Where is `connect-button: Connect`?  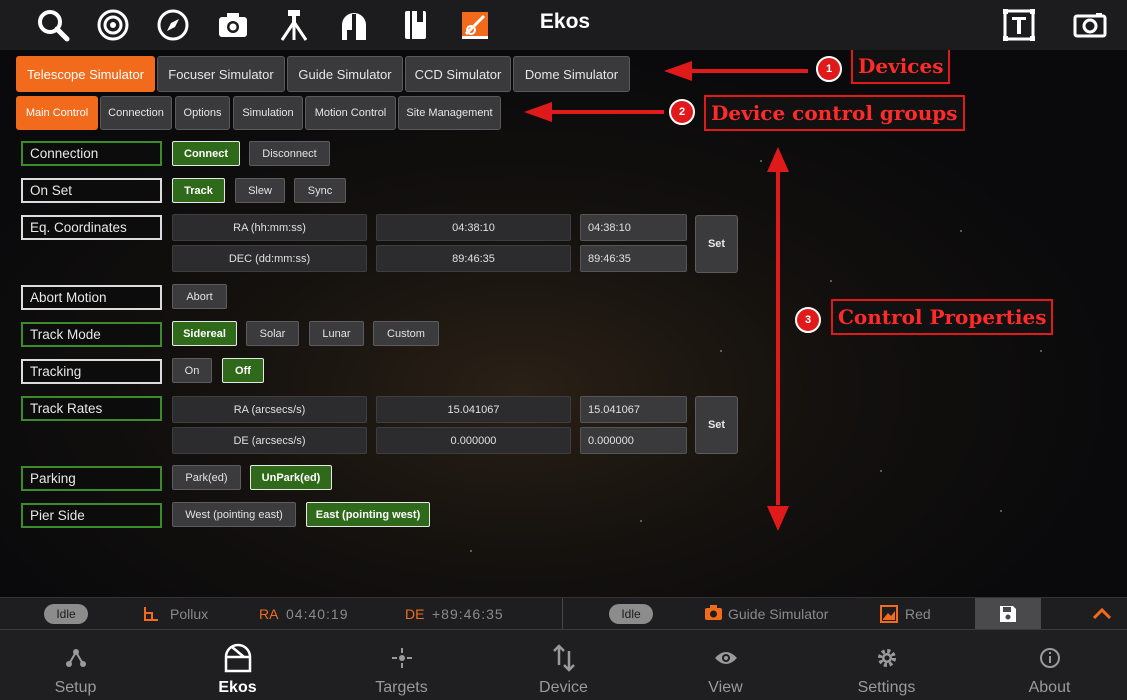
connect-button: Connect is located at coordinates (206, 153).